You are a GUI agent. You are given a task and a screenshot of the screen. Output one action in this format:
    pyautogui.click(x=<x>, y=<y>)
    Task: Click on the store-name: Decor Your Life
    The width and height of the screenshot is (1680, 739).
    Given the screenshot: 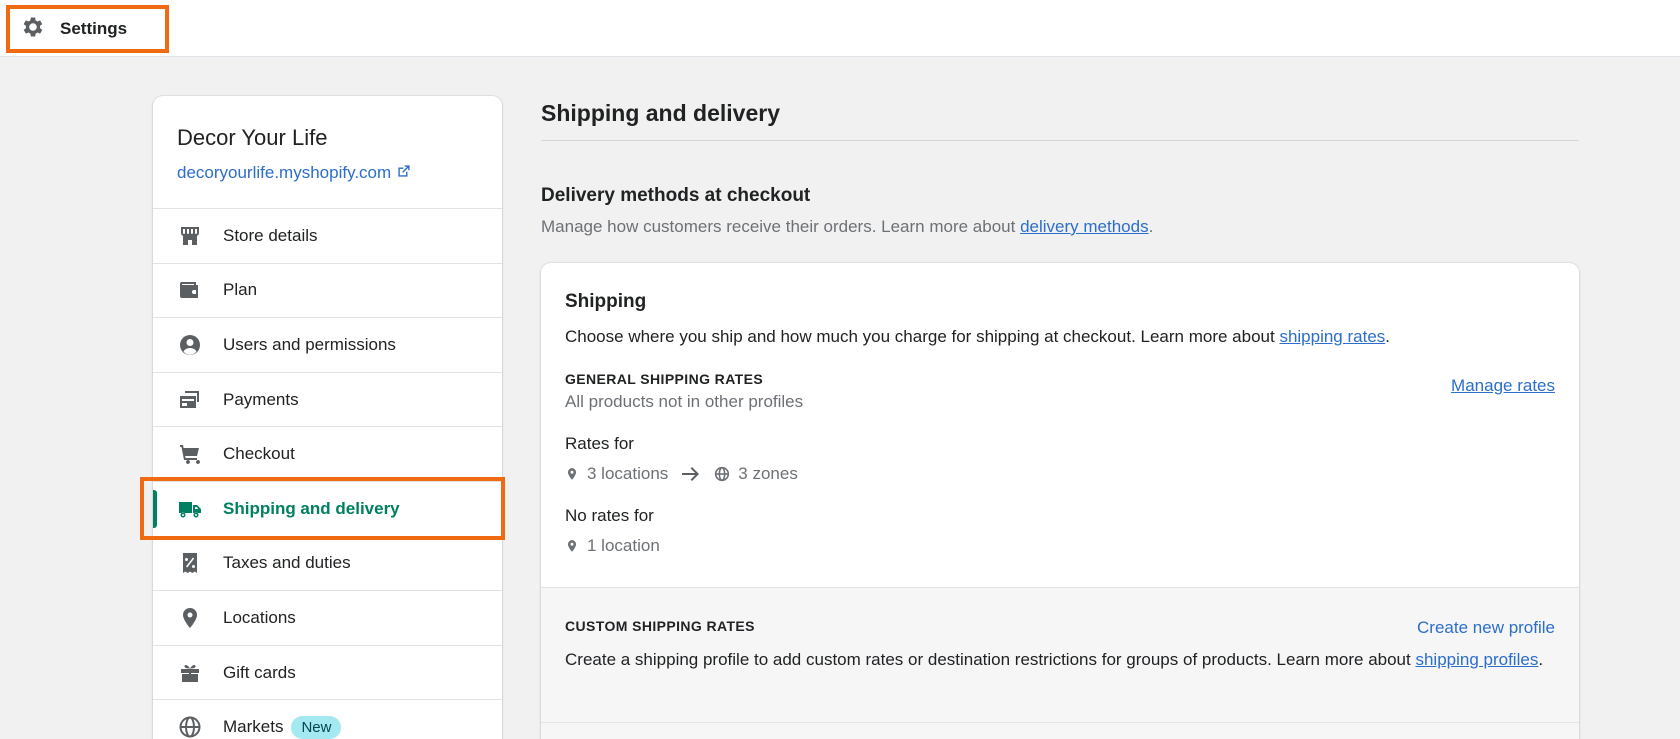 What is the action you would take?
    pyautogui.click(x=252, y=137)
    